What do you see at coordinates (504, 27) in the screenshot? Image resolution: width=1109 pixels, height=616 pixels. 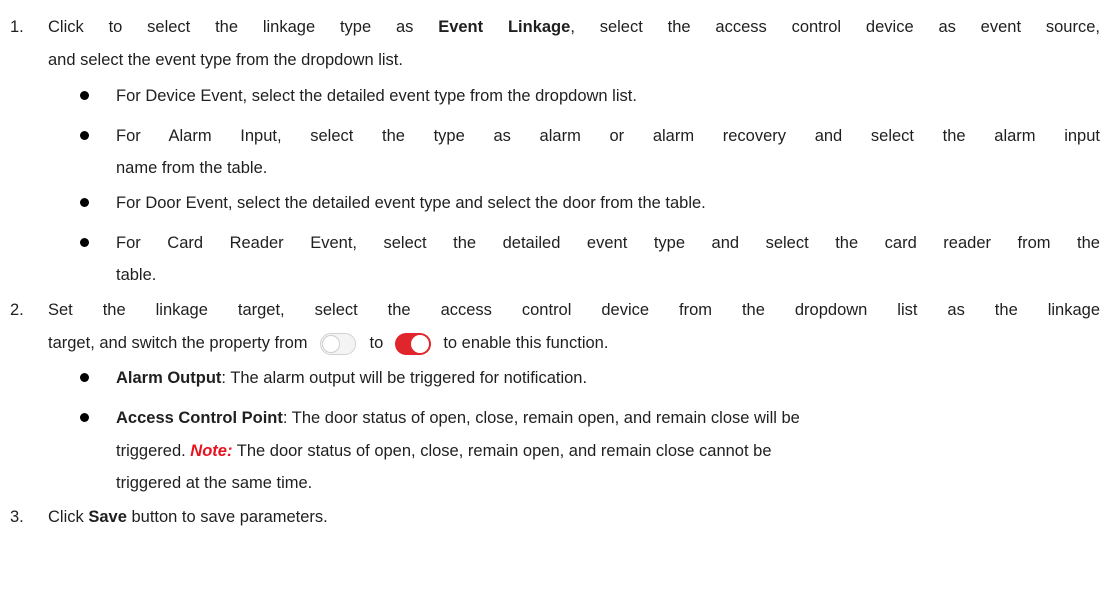 I see `event-linkage-term: Event Linkage` at bounding box center [504, 27].